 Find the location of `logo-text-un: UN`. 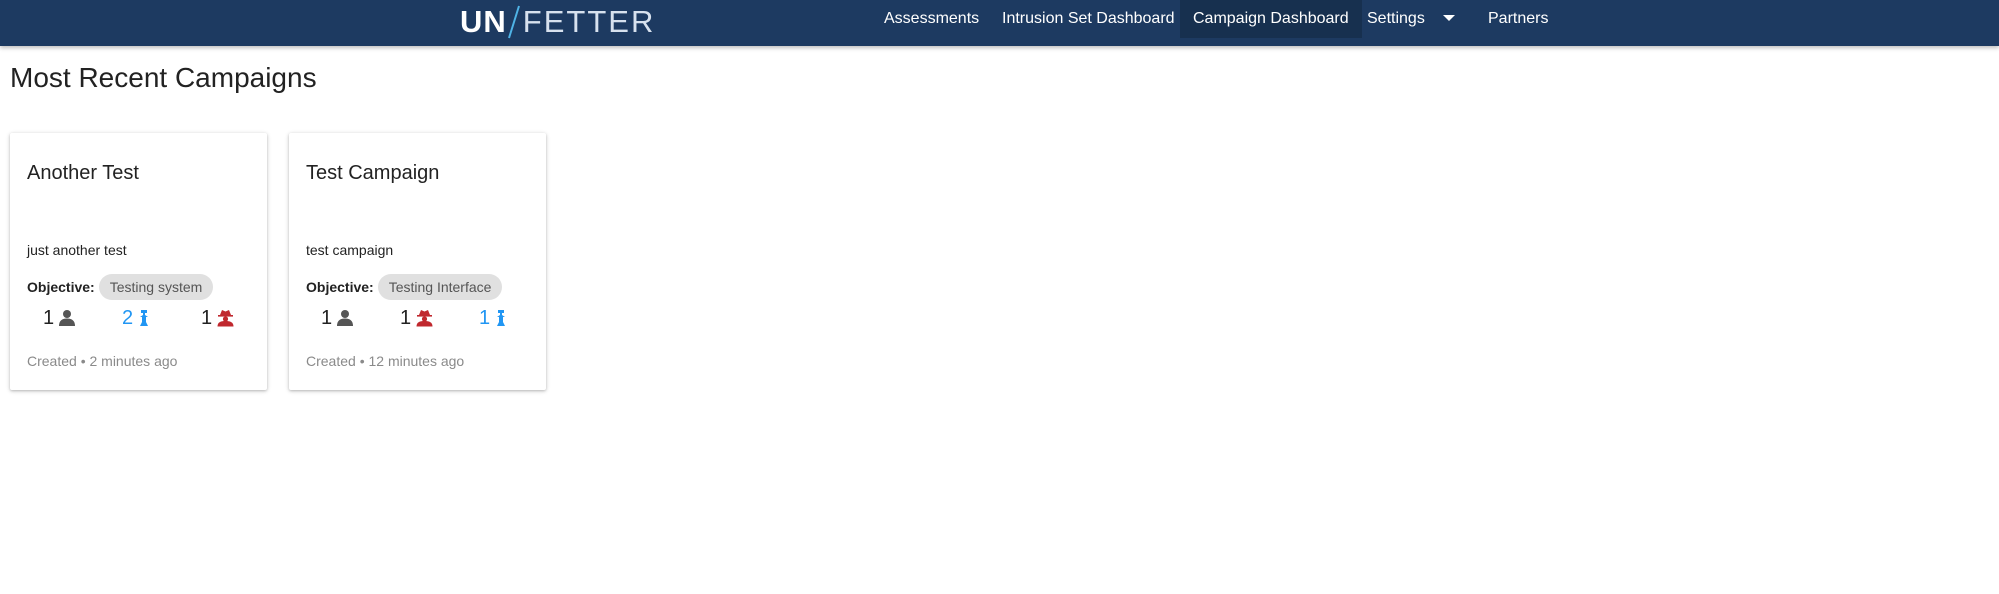

logo-text-un: UN is located at coordinates (483, 21).